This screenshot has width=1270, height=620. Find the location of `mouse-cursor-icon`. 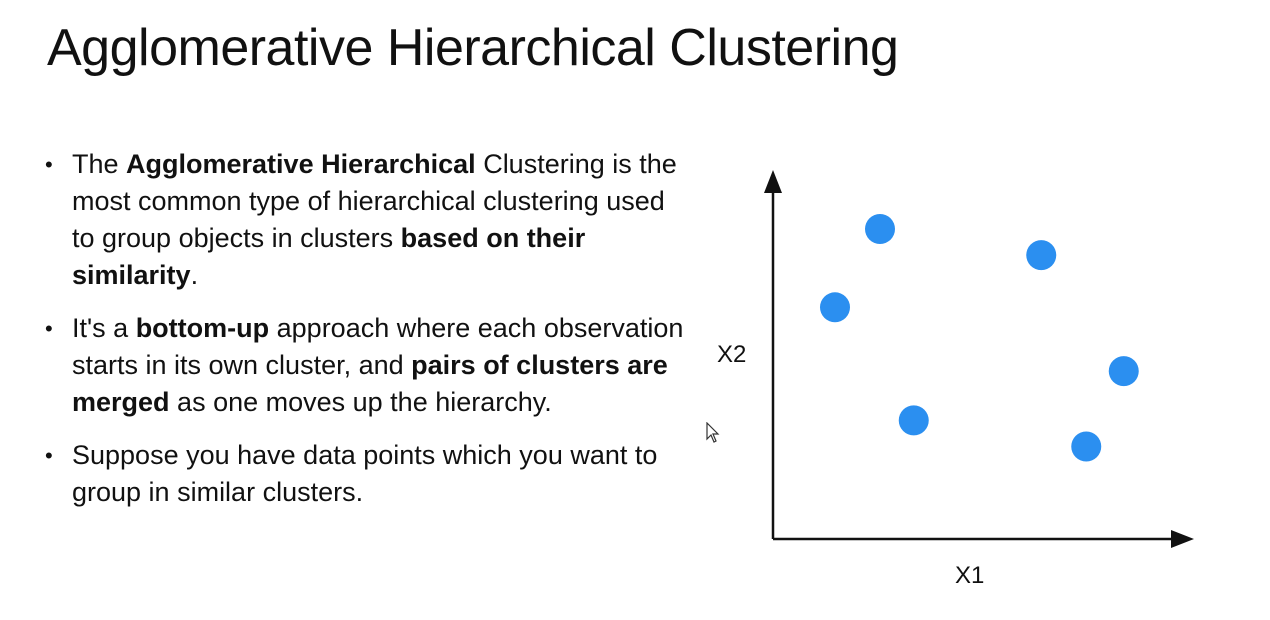

mouse-cursor-icon is located at coordinates (713, 432).